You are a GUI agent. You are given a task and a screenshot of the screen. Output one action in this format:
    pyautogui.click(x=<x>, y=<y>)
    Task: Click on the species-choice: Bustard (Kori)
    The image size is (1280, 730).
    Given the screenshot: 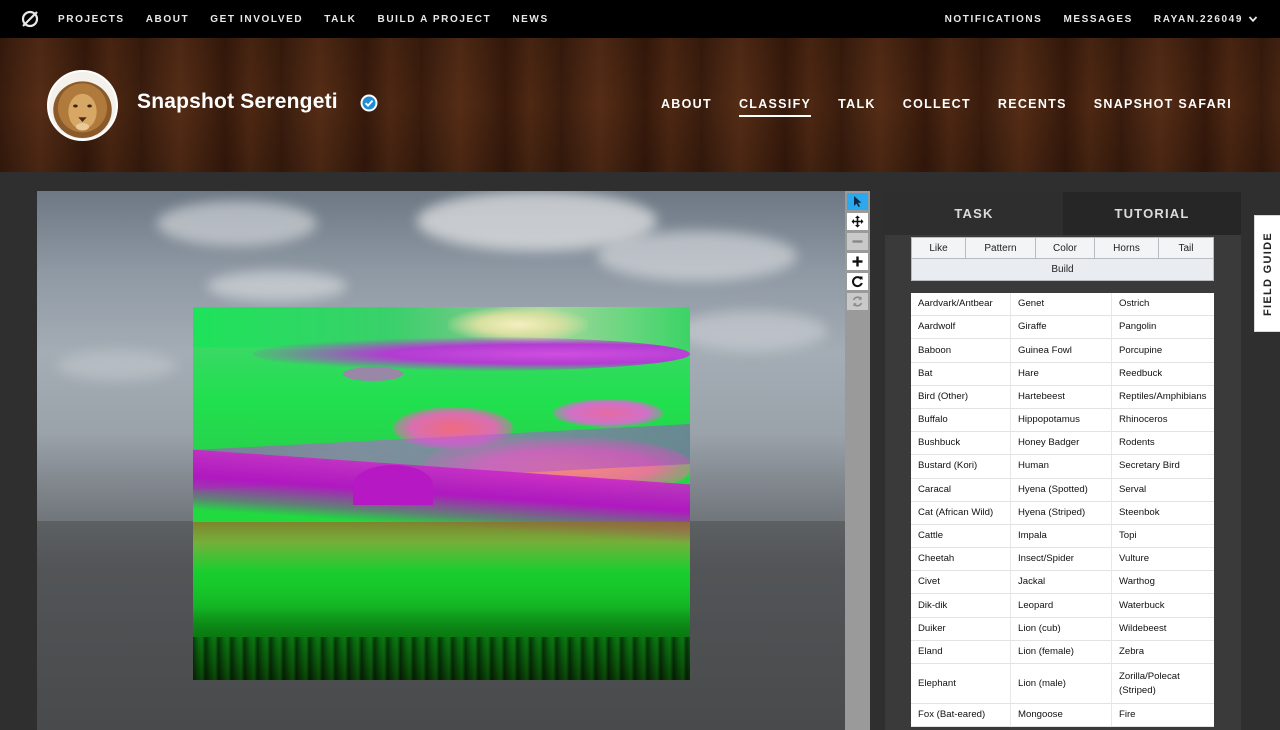 What is the action you would take?
    pyautogui.click(x=961, y=467)
    